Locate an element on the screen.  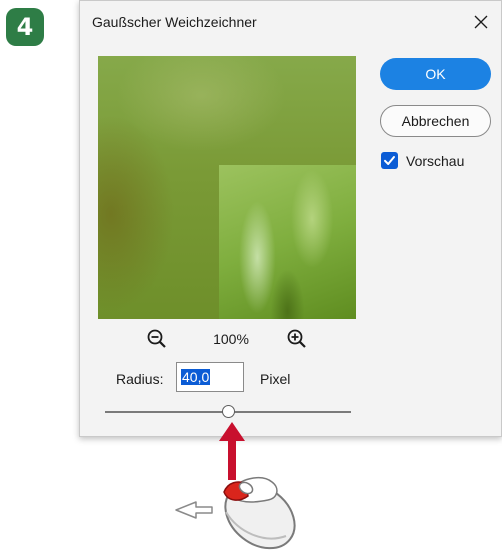
preview-unblurred-area is located at coordinates (287, 242).